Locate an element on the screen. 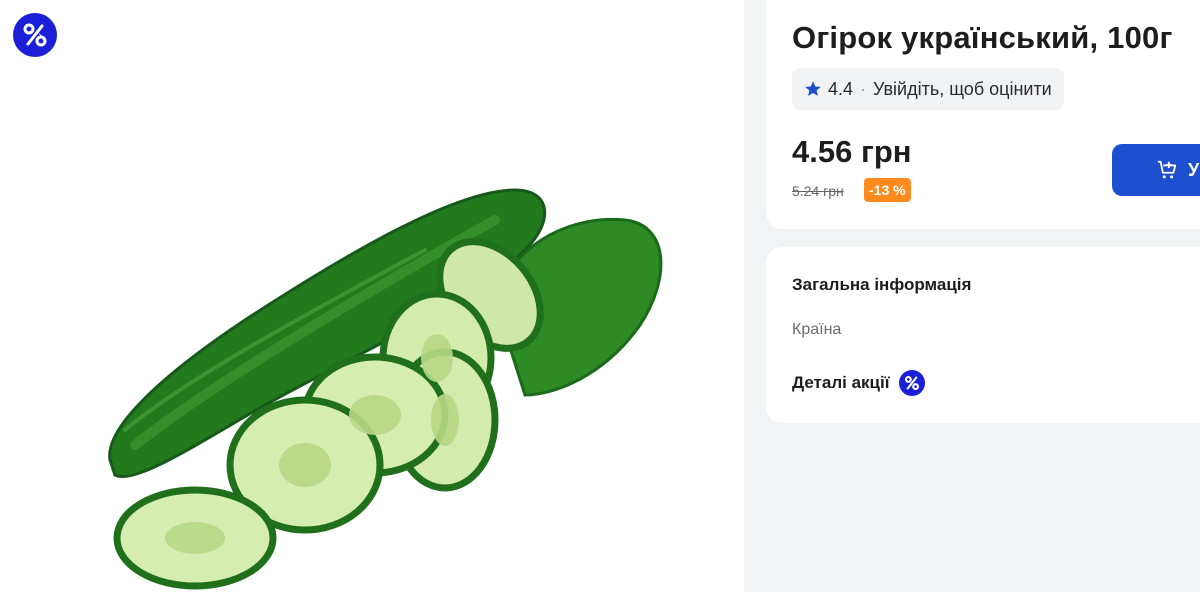  add-to-cart-button: У is located at coordinates (1156, 170).